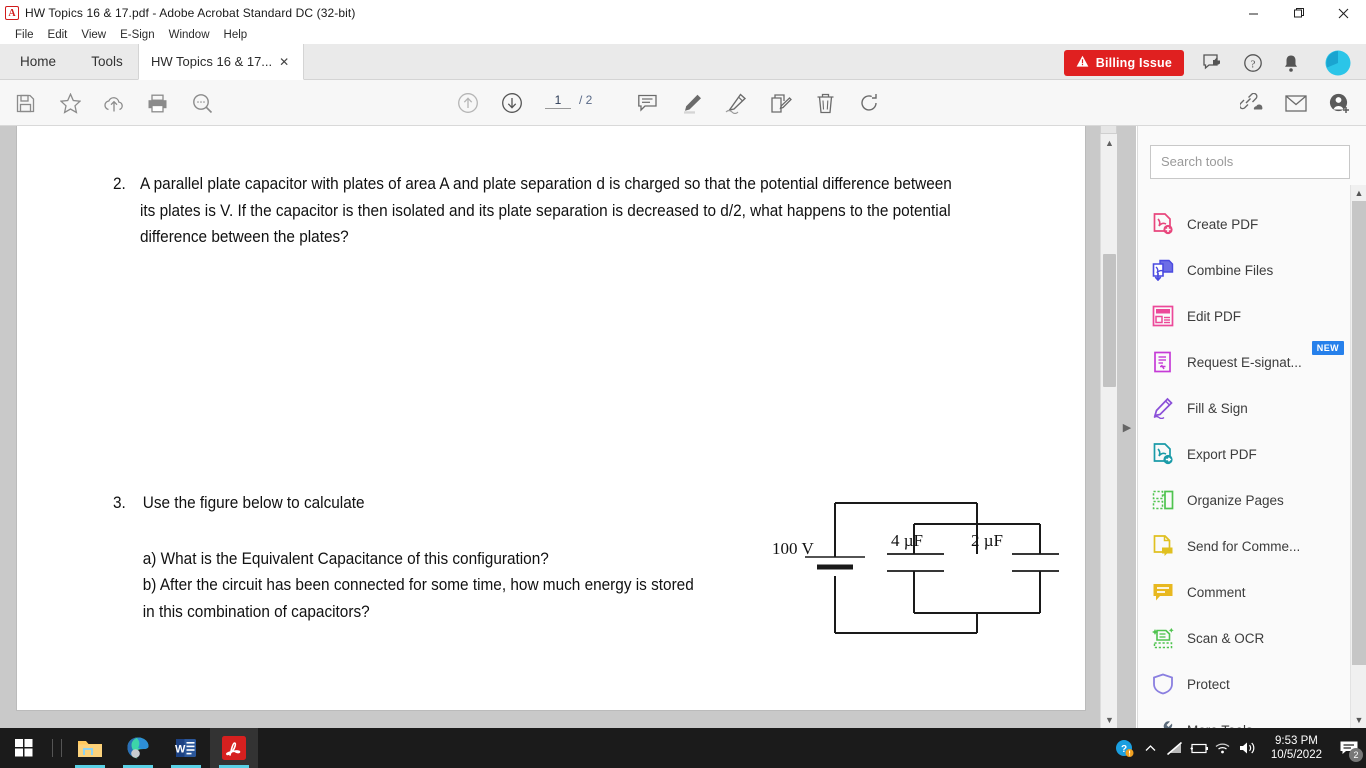  What do you see at coordinates (157, 103) in the screenshot?
I see `print-icon` at bounding box center [157, 103].